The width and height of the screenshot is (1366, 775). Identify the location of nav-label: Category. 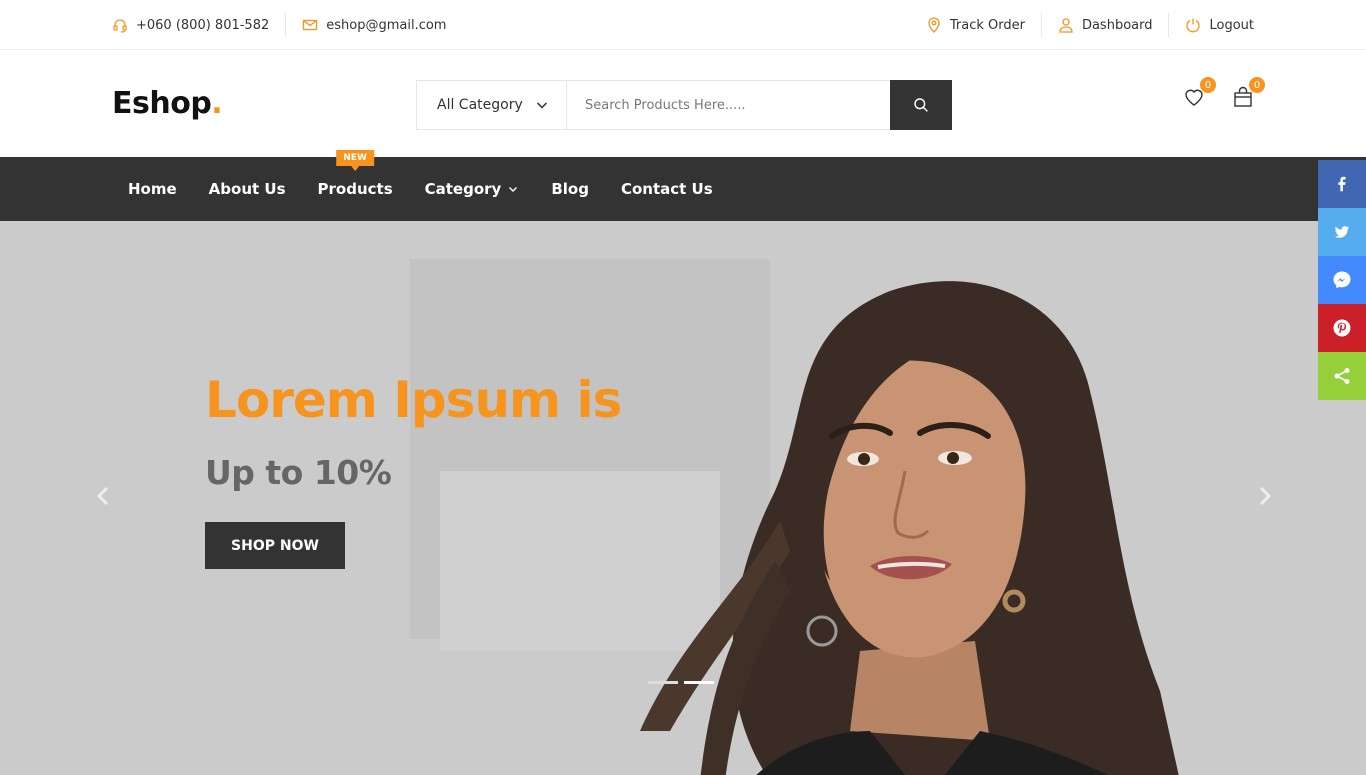
(463, 189).